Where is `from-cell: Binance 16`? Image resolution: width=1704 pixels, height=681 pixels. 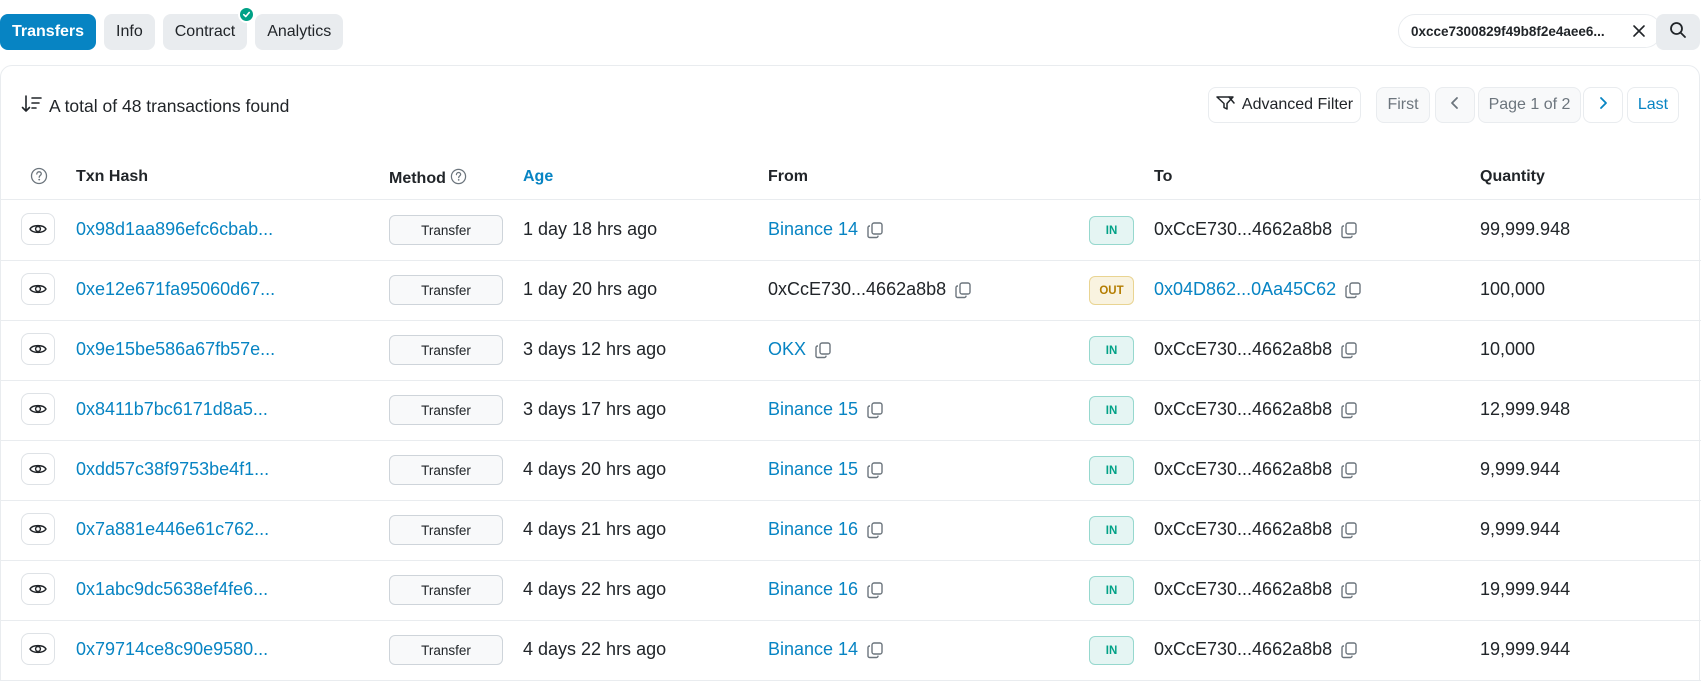
from-cell: Binance 16 is located at coordinates (826, 529).